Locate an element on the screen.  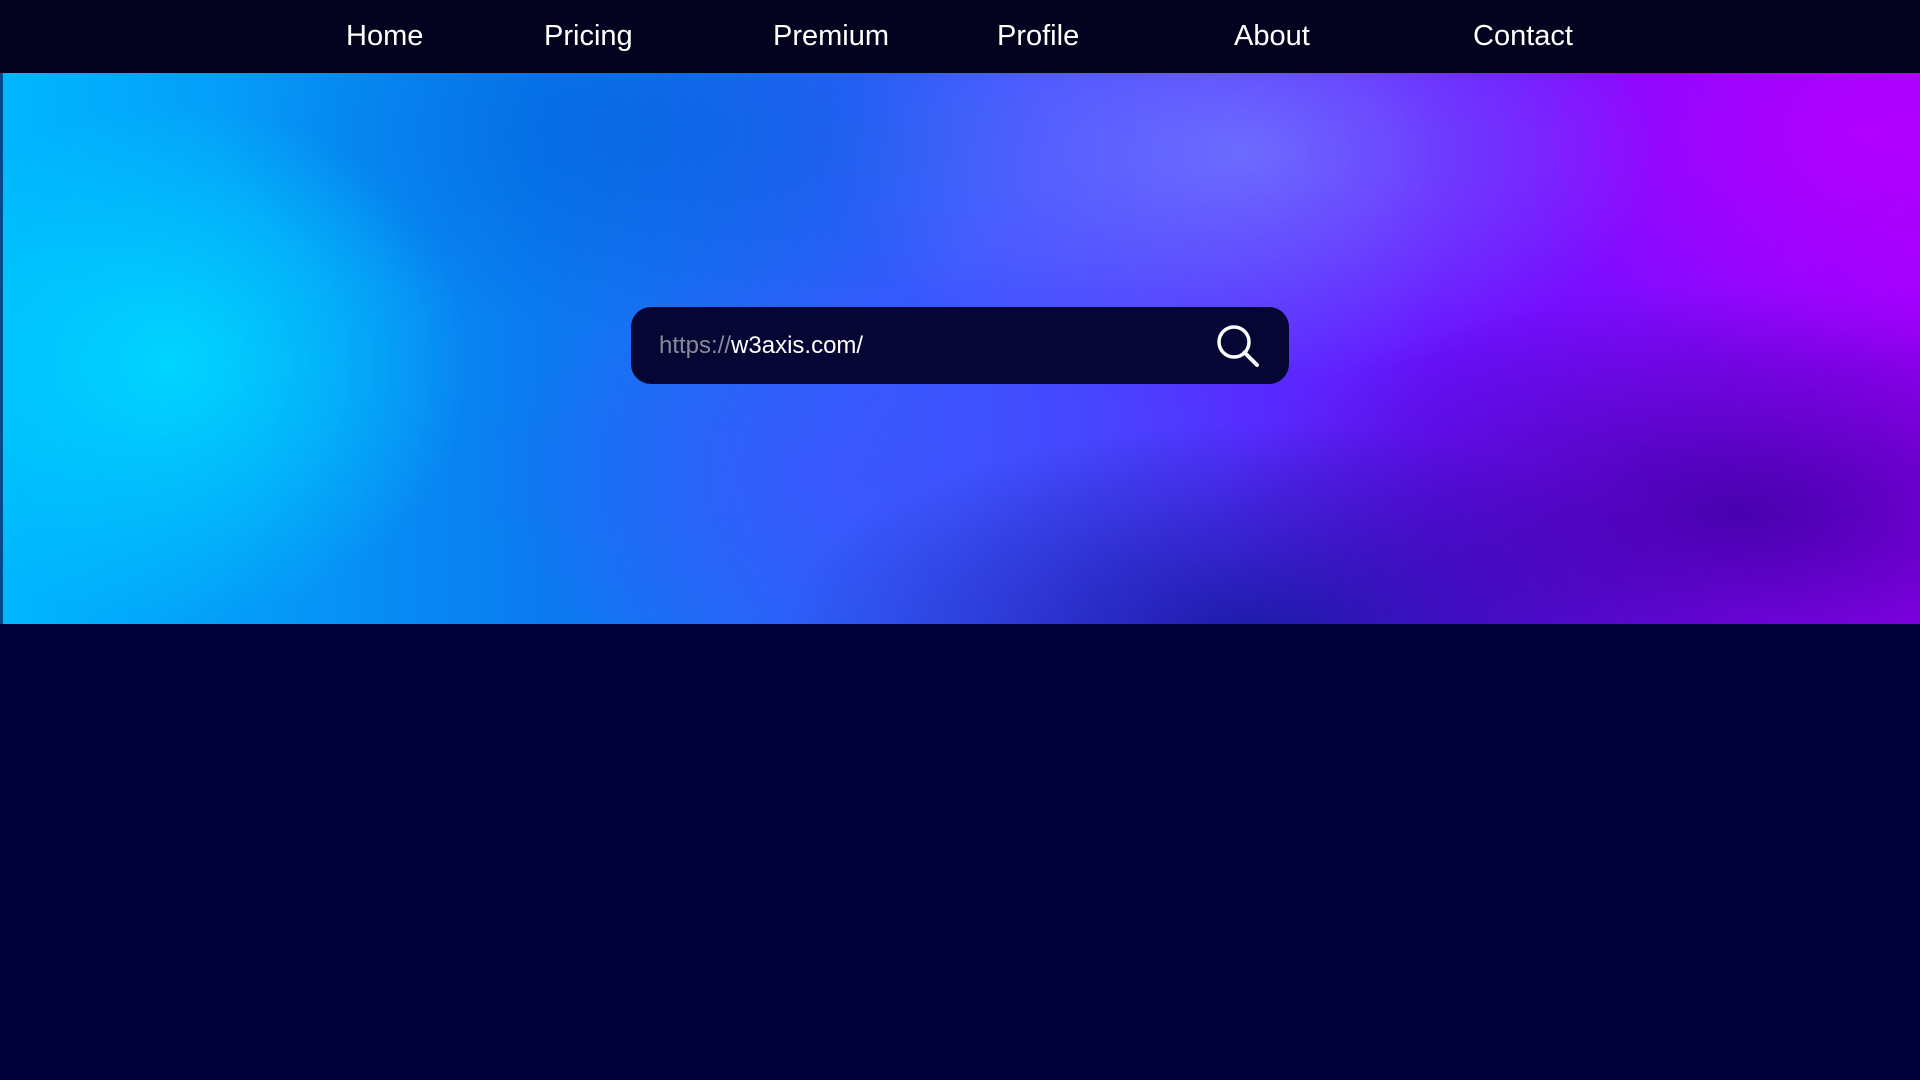
nav-link-home: Home is located at coordinates (384, 36).